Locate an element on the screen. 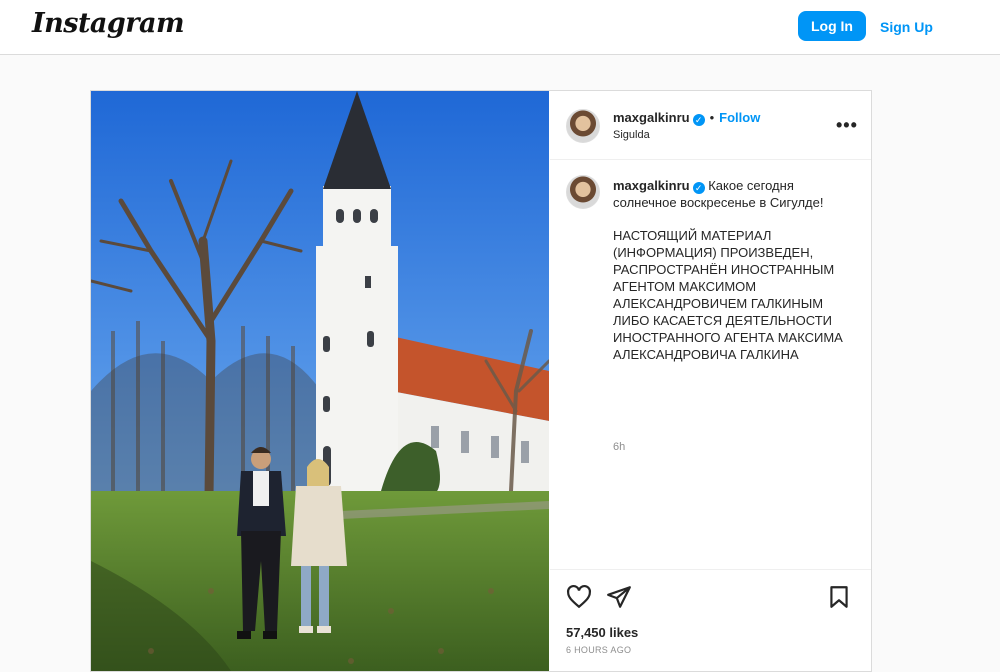  post-timestamp: 6 HOURS AGO is located at coordinates (599, 650).